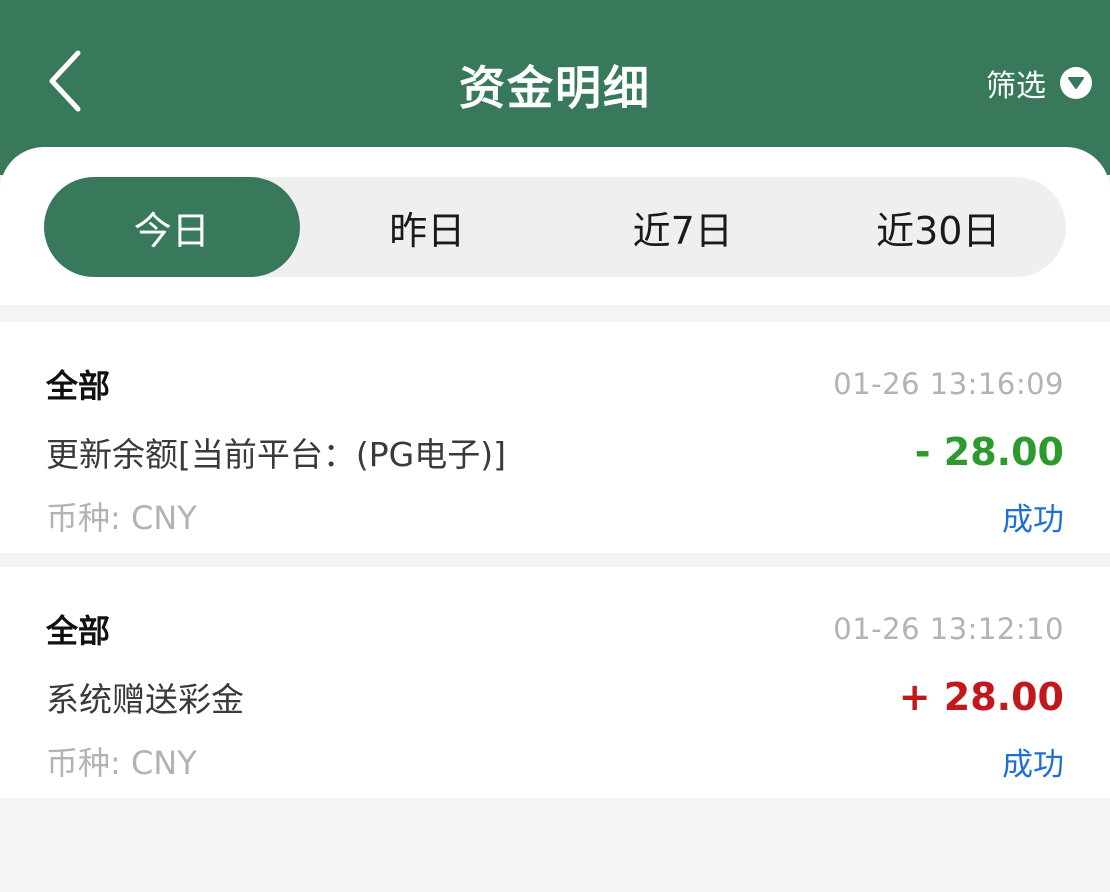 The height and width of the screenshot is (892, 1110). I want to click on tab-last-7-days: 近7日, so click(683, 227).